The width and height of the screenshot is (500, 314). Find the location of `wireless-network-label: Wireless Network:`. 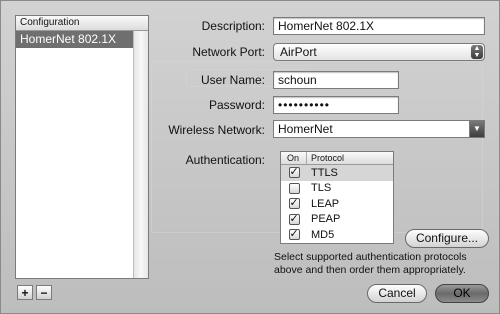

wireless-network-label: Wireless Network: is located at coordinates (216, 130).